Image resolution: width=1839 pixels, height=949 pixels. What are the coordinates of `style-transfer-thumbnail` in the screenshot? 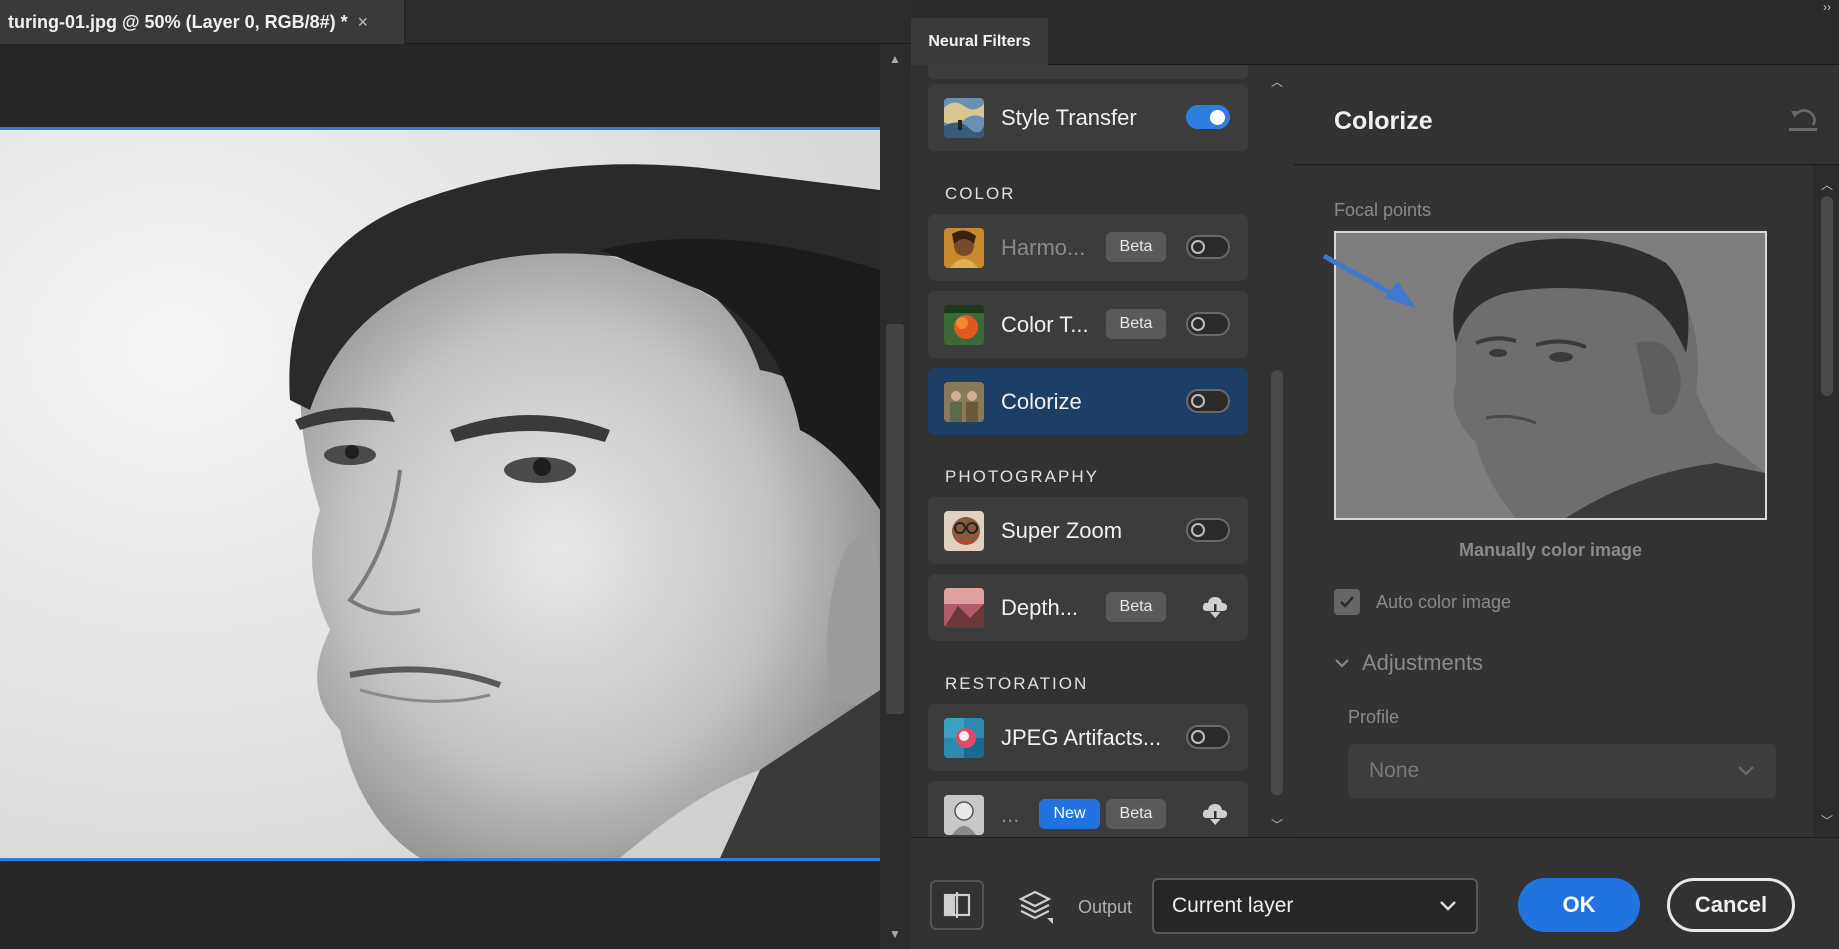 It's located at (964, 117).